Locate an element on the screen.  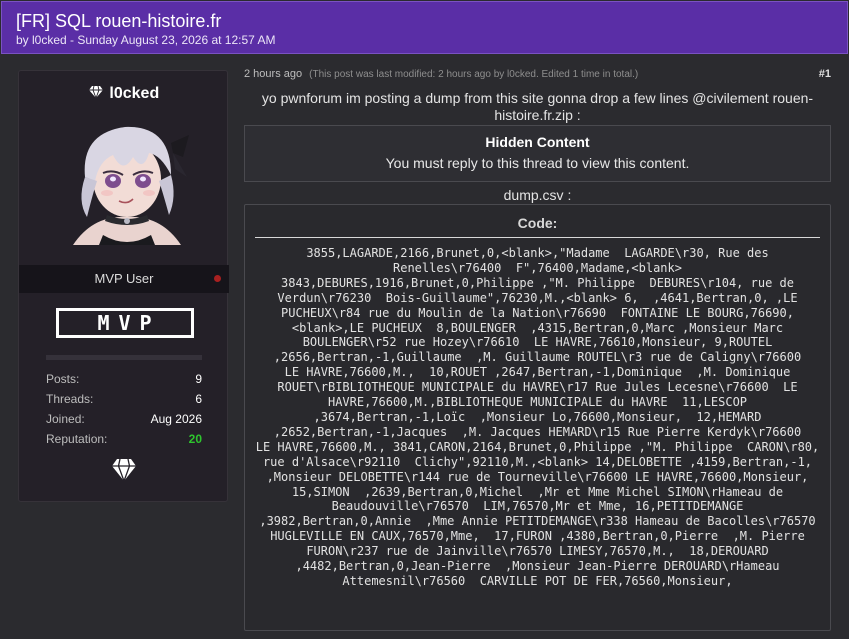
stat-posts: Posts: 9 is located at coordinates (124, 379).